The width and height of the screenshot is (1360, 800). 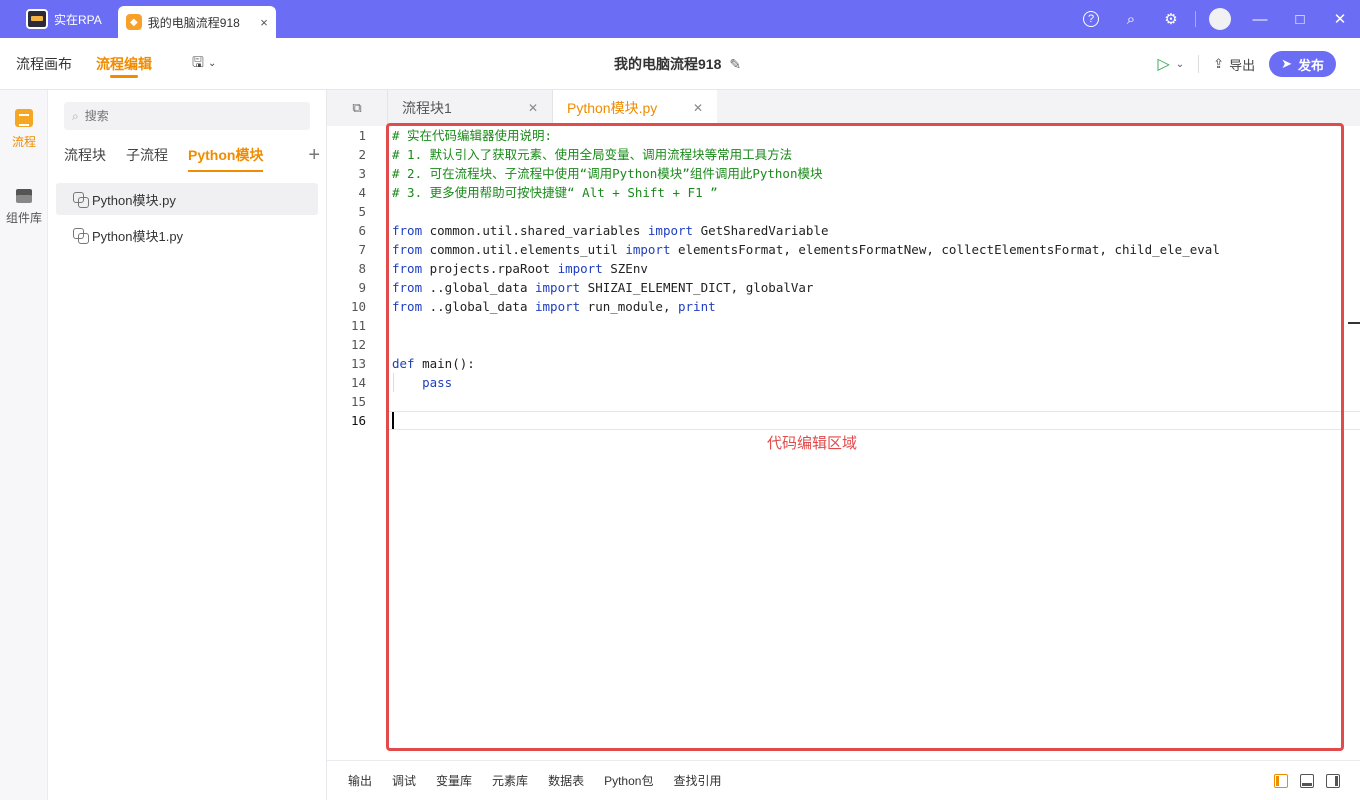 What do you see at coordinates (37, 19) in the screenshot?
I see `app-logo-icon` at bounding box center [37, 19].